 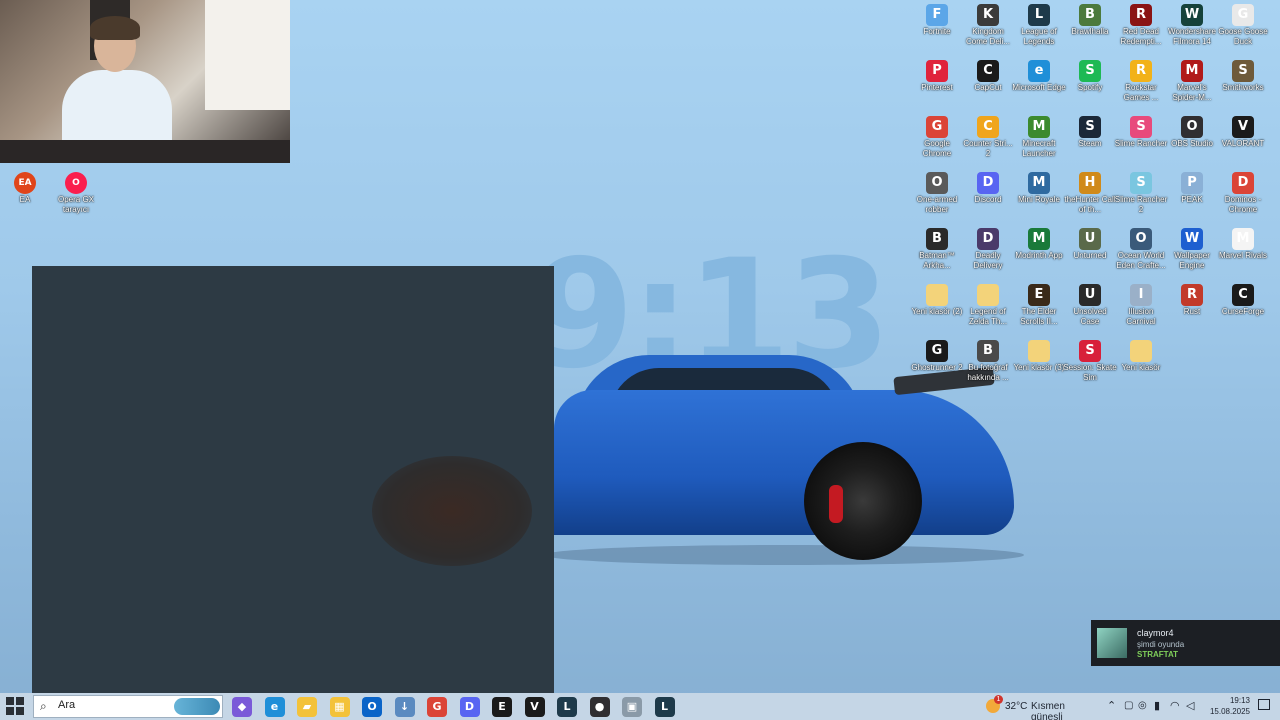 I want to click on chrome-icon: G, so click(x=437, y=707).